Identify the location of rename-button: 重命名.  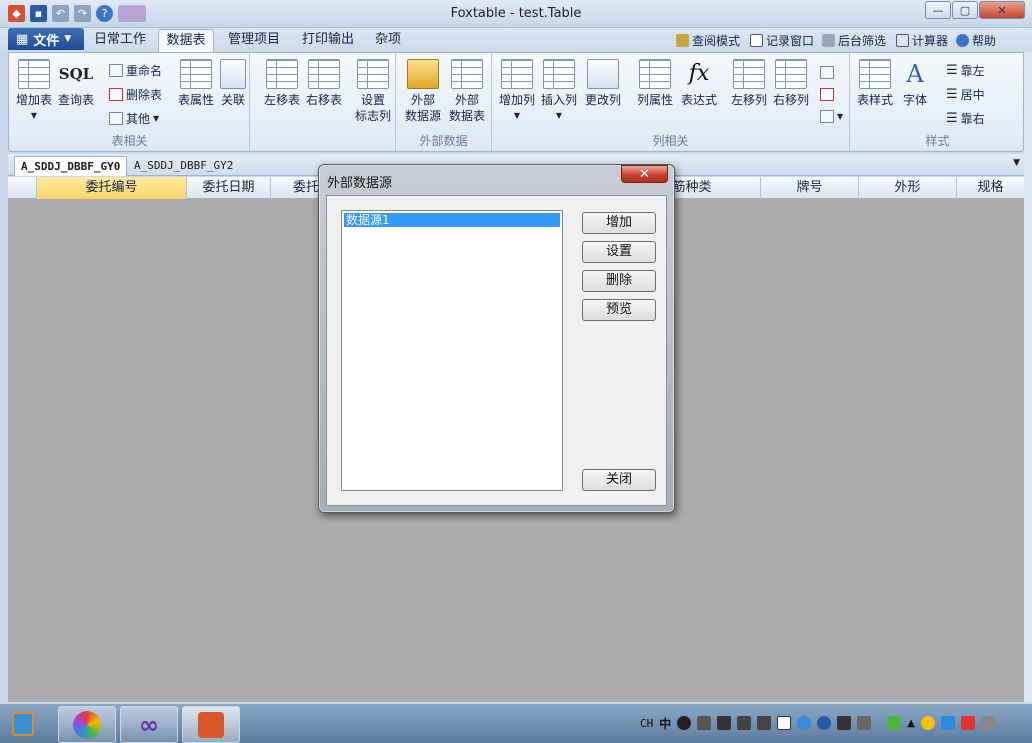
(135, 70).